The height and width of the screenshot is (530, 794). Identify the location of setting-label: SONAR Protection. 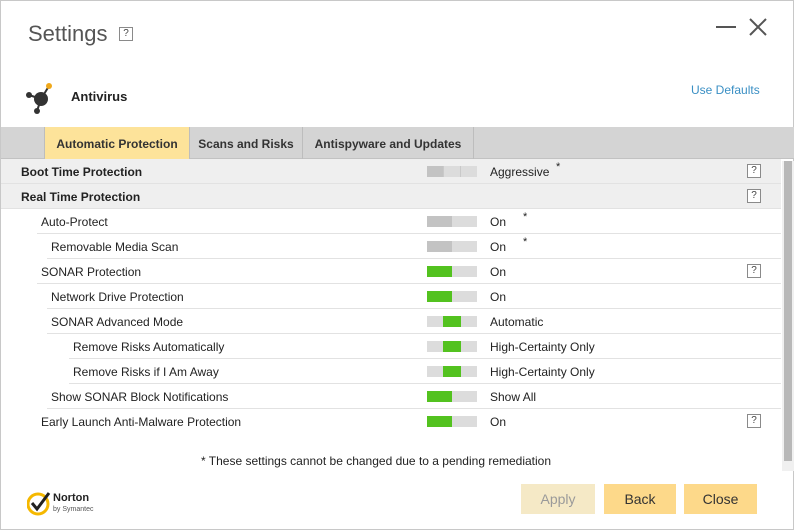
(91, 272).